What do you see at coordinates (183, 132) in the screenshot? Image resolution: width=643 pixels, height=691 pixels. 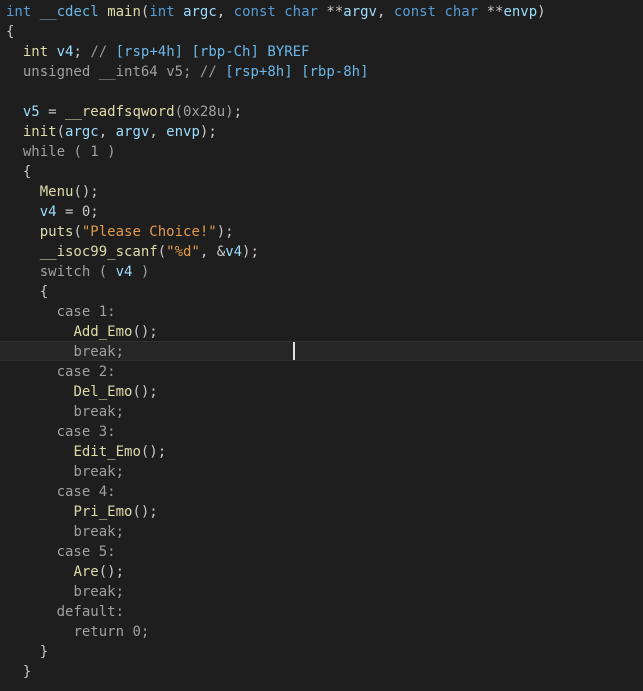 I see `arg-envp: envp` at bounding box center [183, 132].